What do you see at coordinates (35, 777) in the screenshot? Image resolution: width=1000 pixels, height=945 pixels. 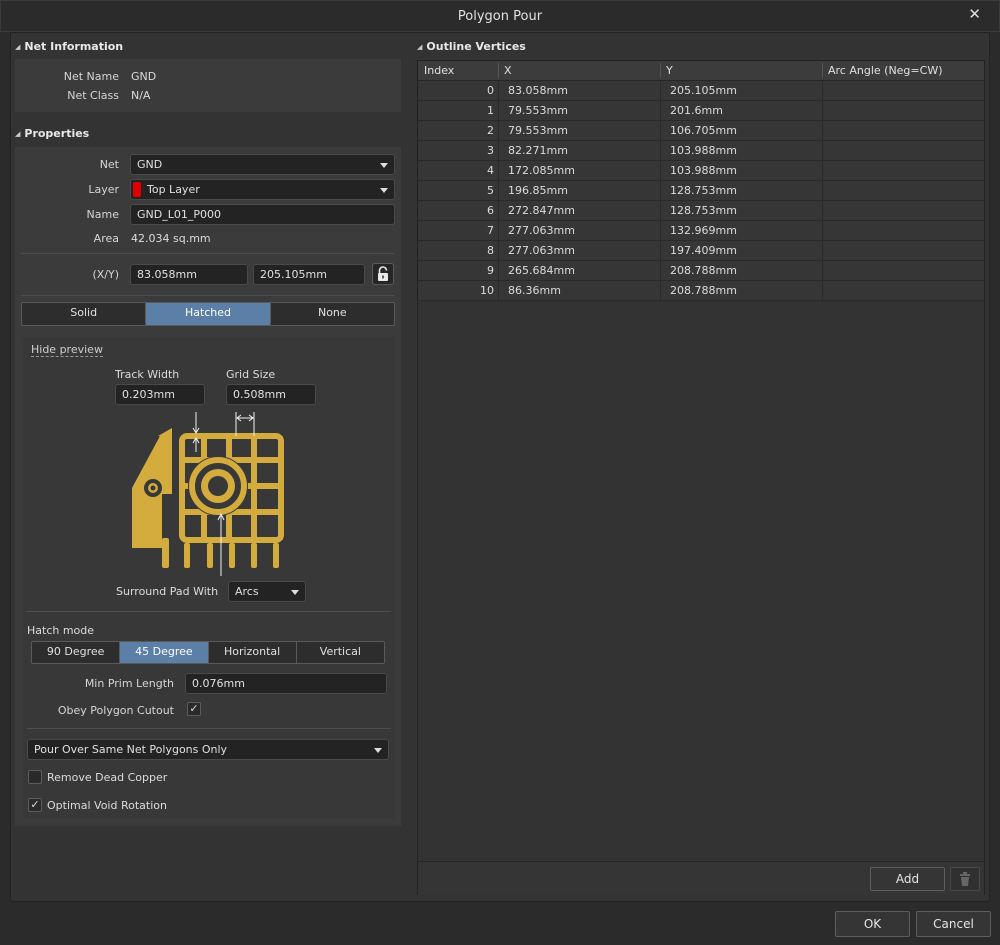 I see `remove-dead-copper-checkbox` at bounding box center [35, 777].